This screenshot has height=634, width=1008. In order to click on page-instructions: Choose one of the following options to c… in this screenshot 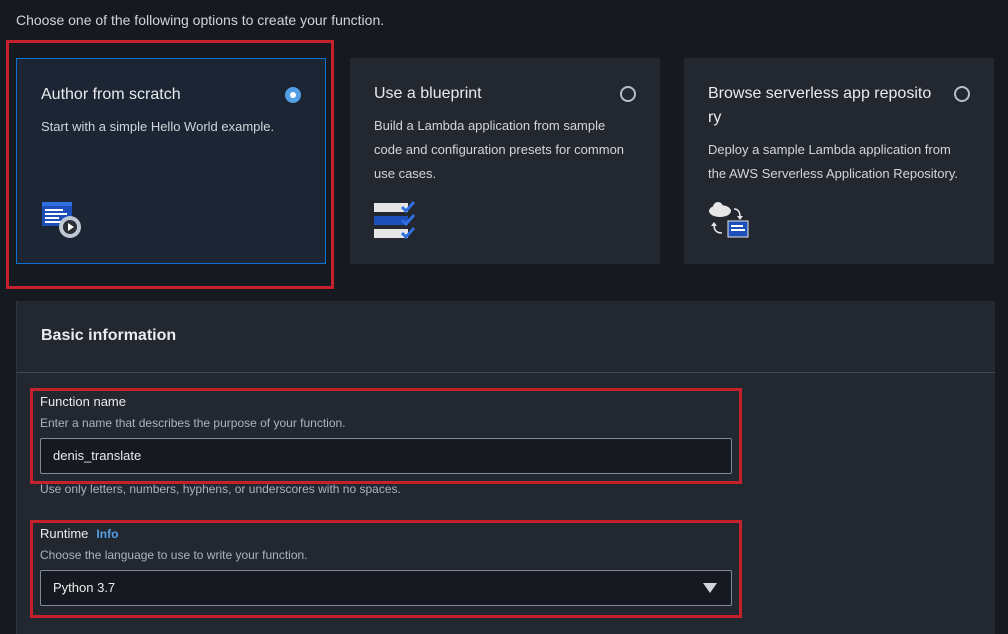, I will do `click(200, 20)`.